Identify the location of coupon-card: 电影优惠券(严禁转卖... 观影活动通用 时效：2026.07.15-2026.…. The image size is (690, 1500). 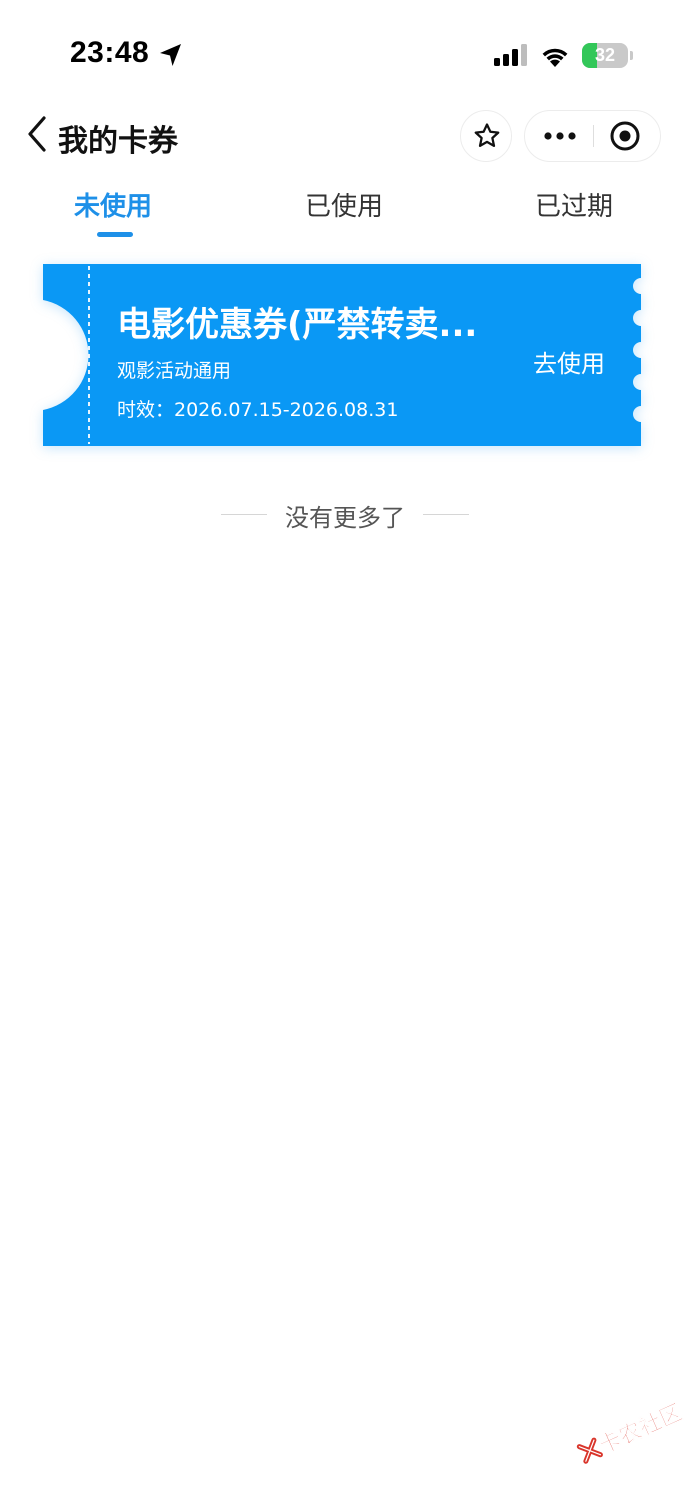
(345, 355).